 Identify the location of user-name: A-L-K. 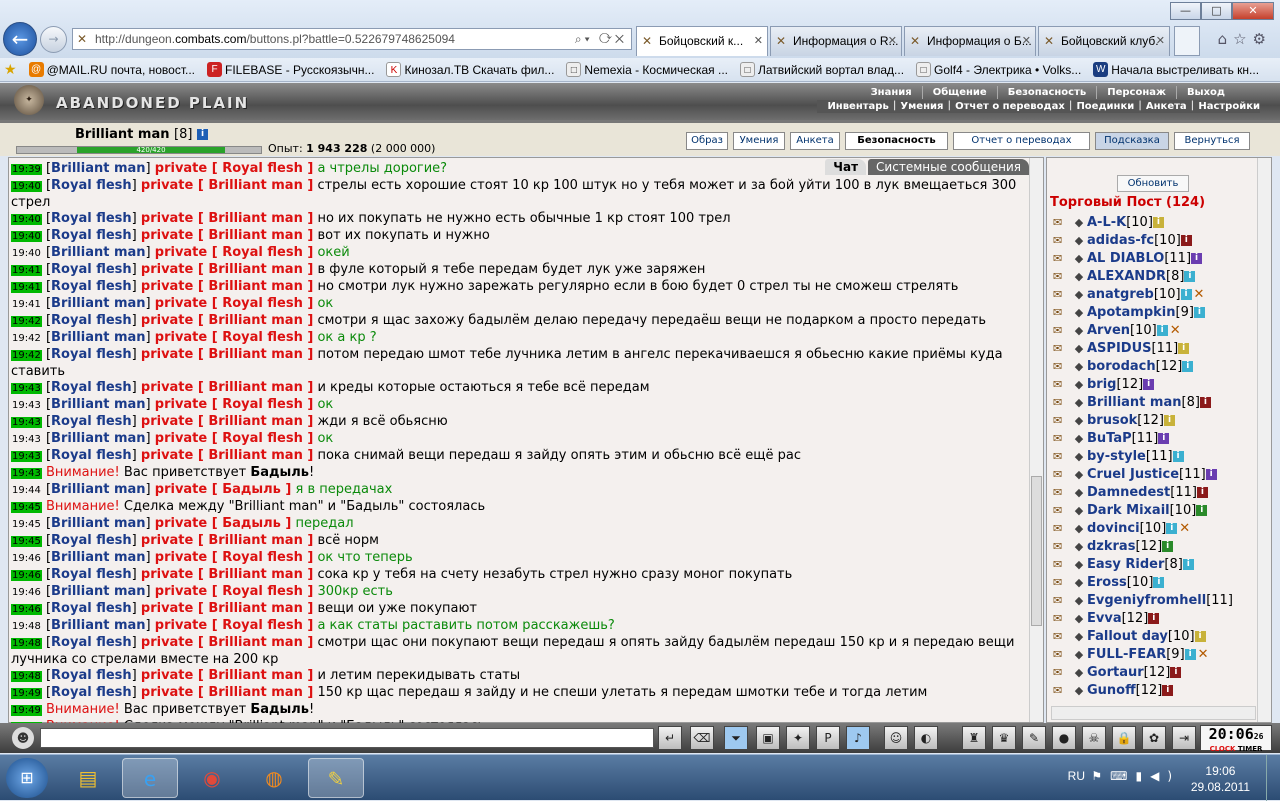
(1106, 222).